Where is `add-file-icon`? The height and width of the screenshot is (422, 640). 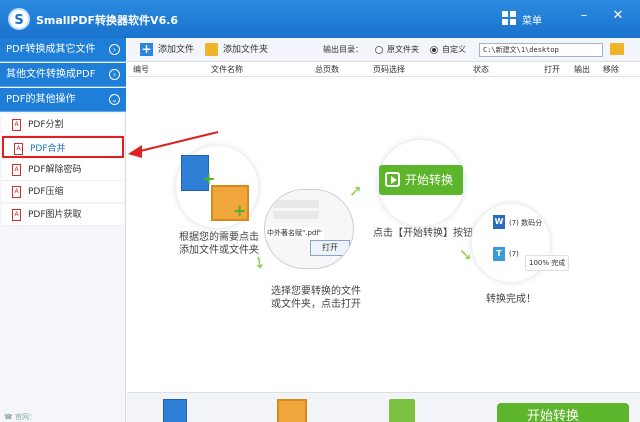 add-file-icon is located at coordinates (175, 410).